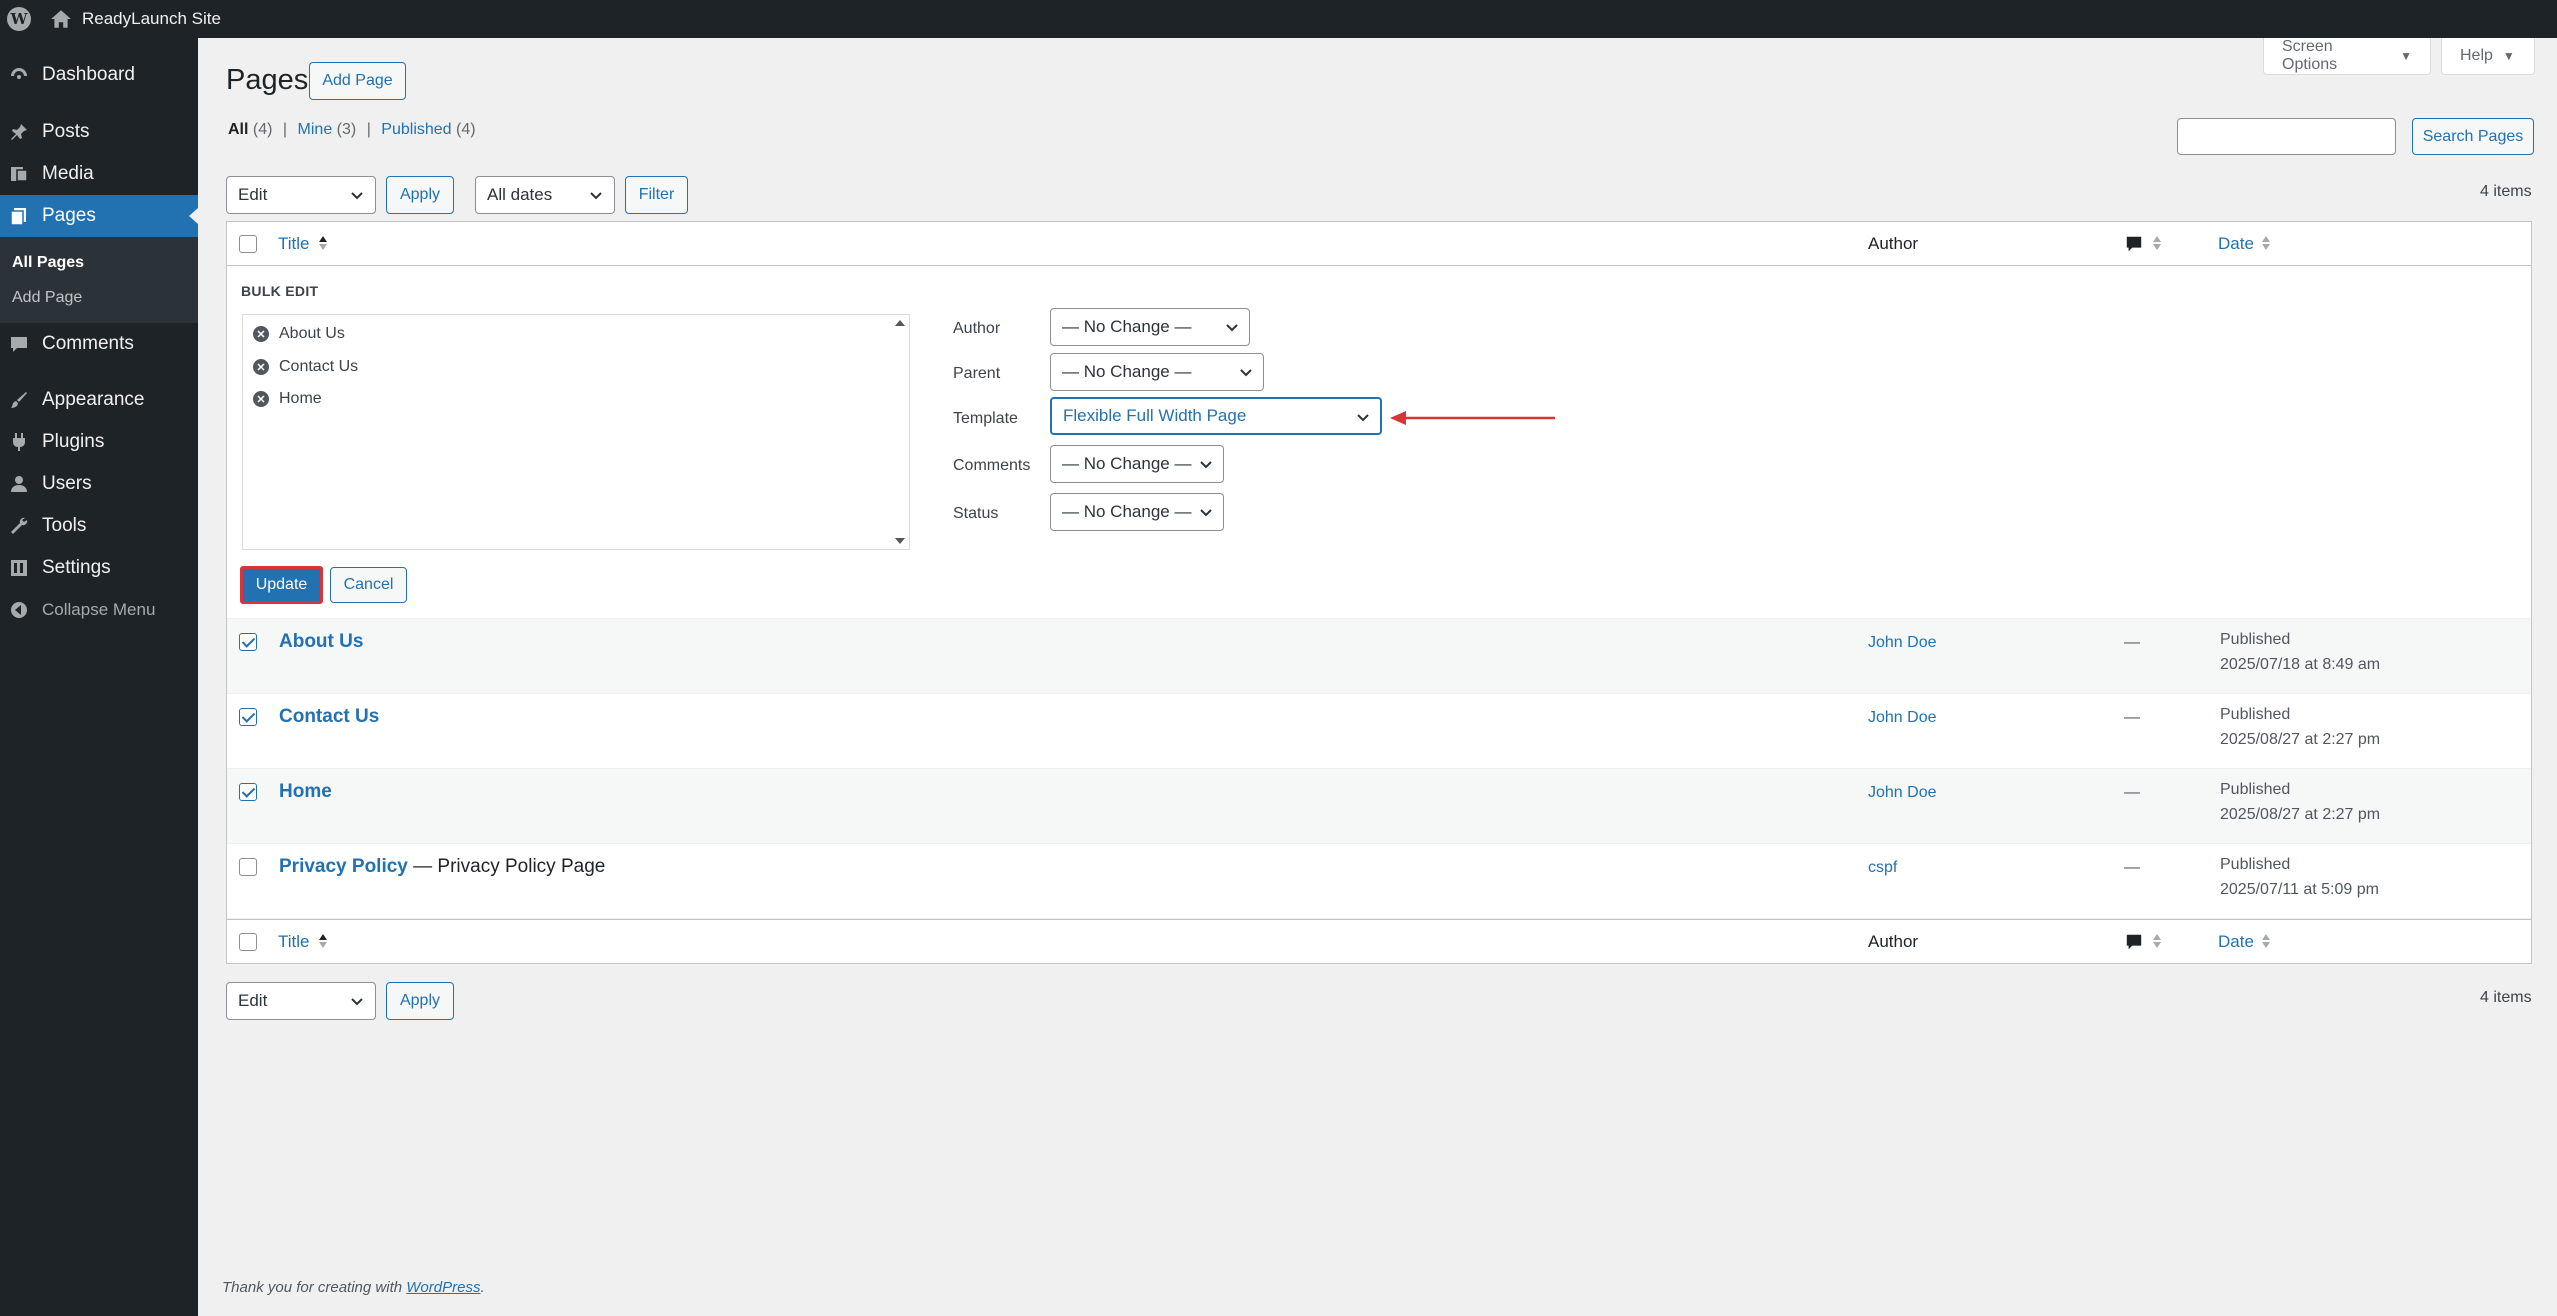 This screenshot has width=2557, height=1316. I want to click on user-icon, so click(19, 484).